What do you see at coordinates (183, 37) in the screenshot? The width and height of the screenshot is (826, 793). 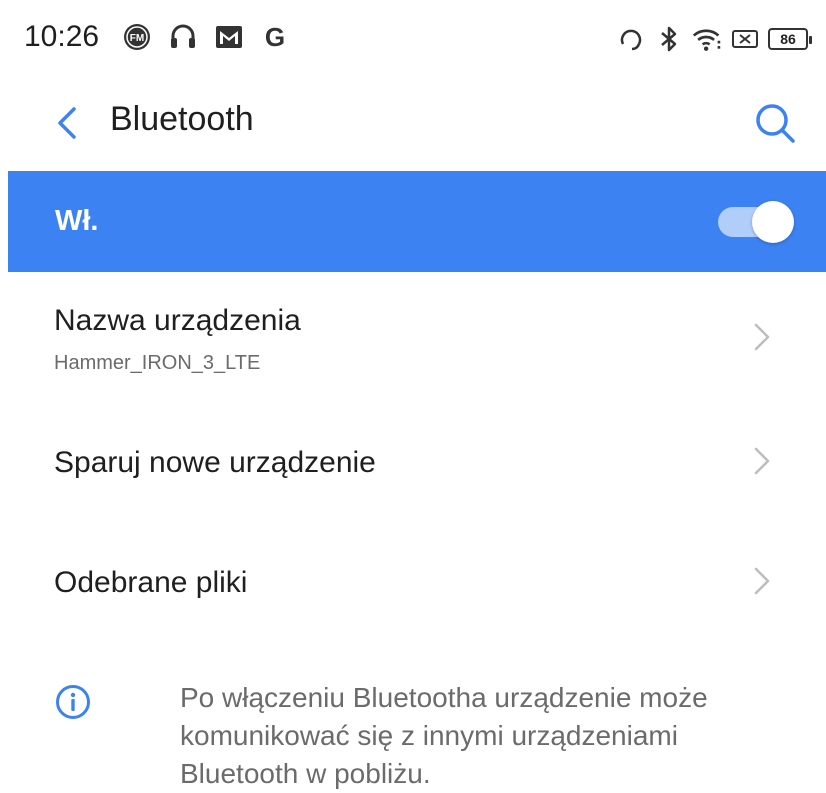 I see `headphones-icon` at bounding box center [183, 37].